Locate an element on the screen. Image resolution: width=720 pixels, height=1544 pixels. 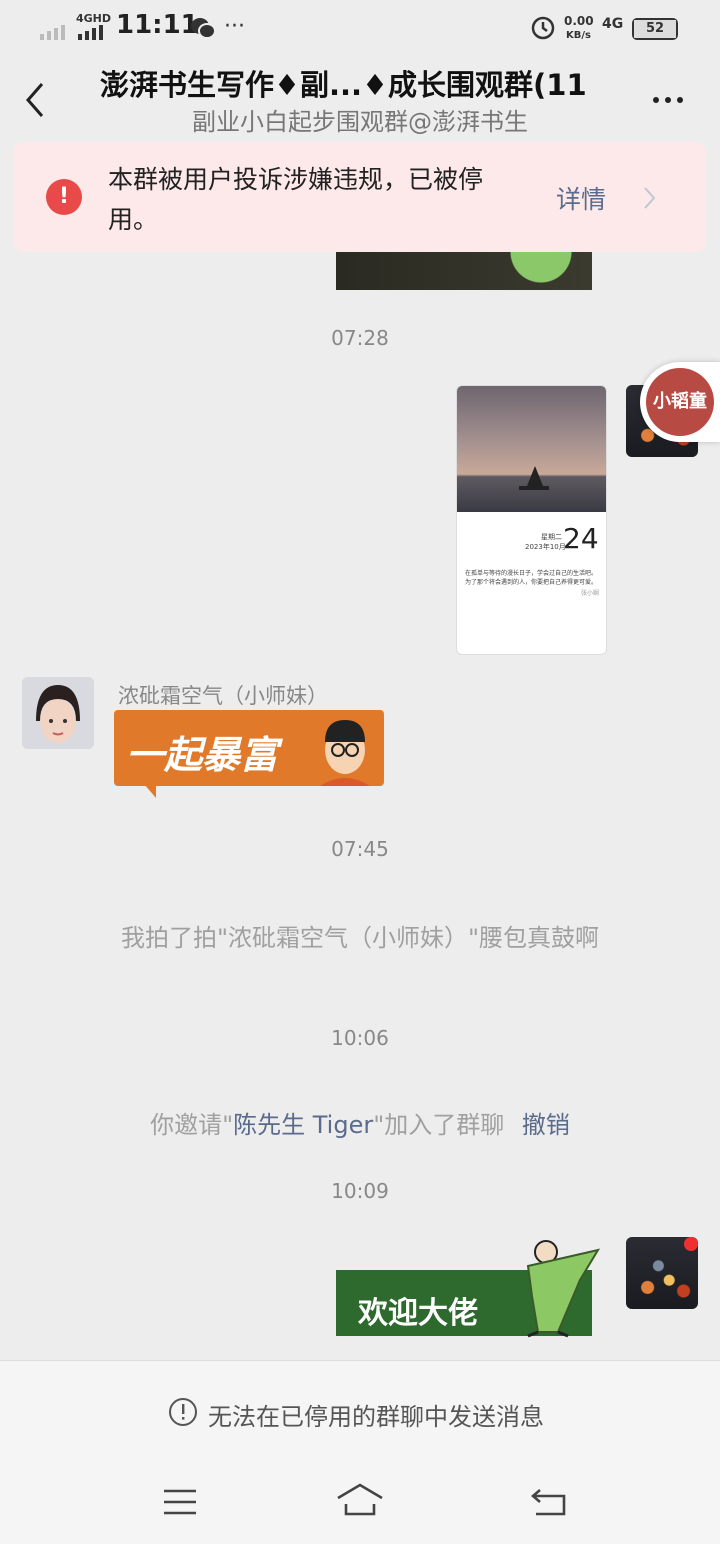
invite-suffix: "加入了群聊 is located at coordinates (439, 1125).